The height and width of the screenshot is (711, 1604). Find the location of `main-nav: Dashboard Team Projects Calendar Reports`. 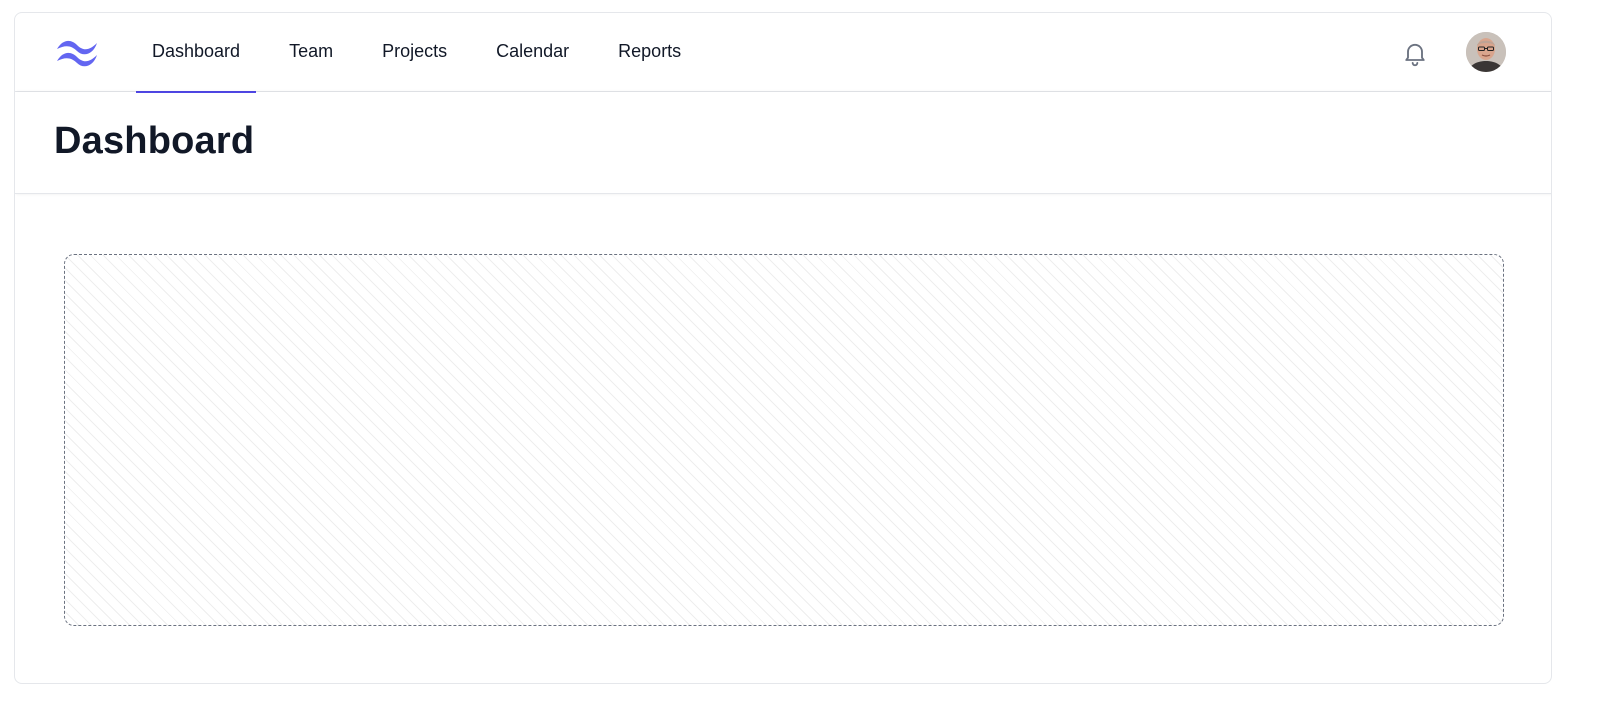

main-nav: Dashboard Team Projects Calendar Reports is located at coordinates (425, 53).